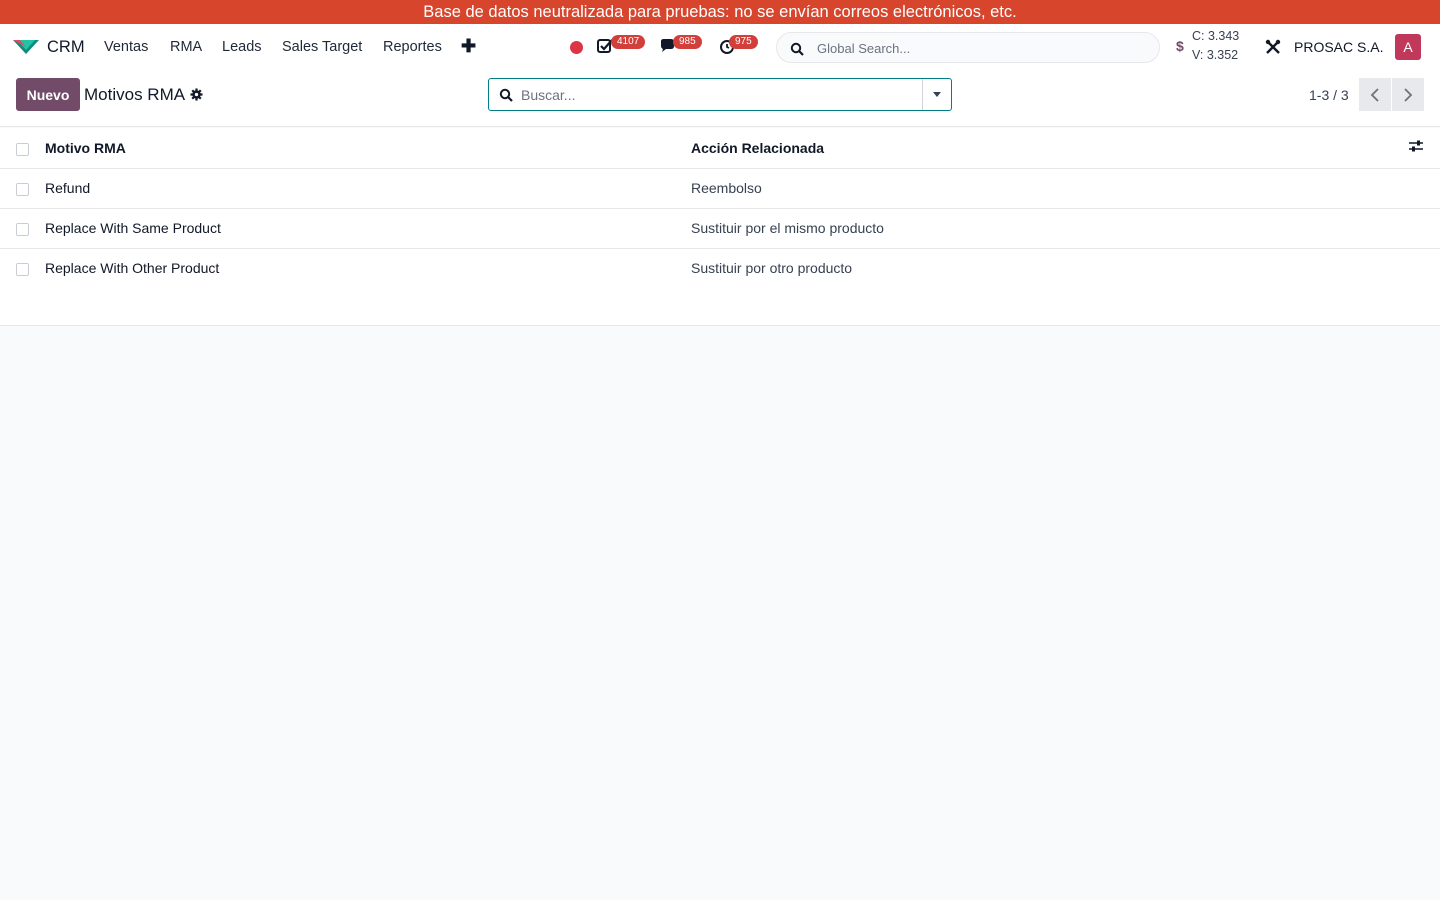 The image size is (1440, 900). I want to click on caret-down-icon, so click(937, 94).